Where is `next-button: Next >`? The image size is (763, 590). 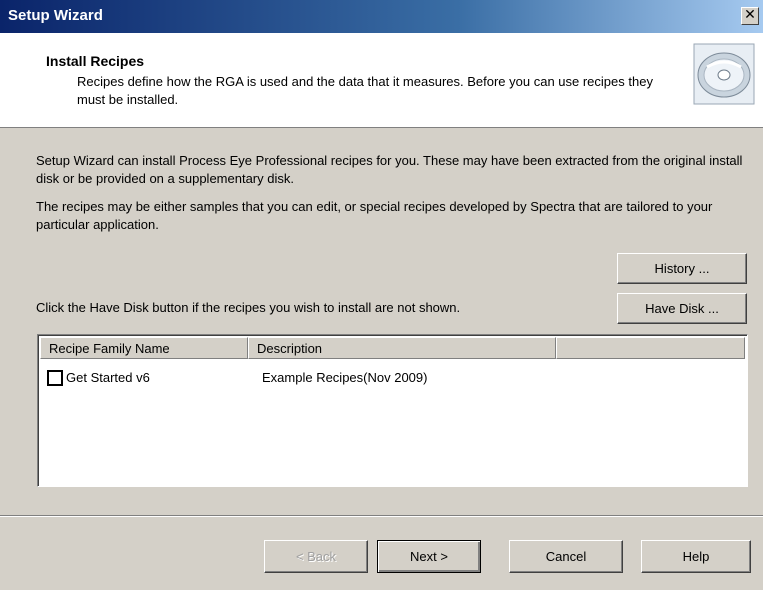
next-button: Next > is located at coordinates (429, 556).